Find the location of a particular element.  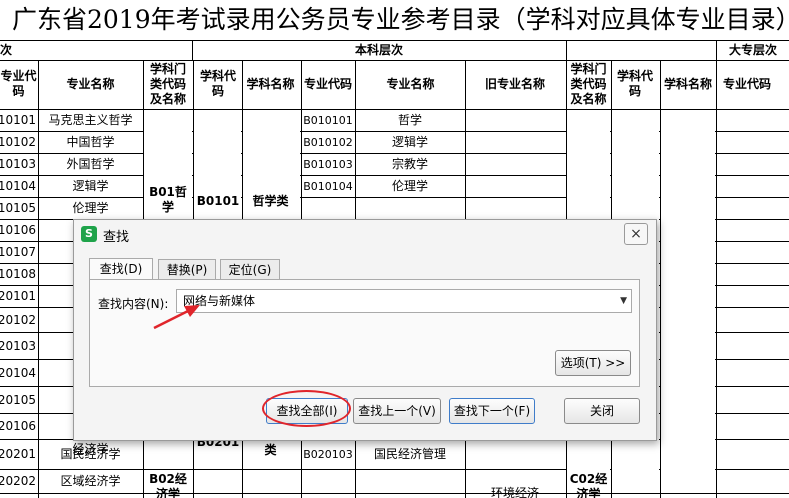

table-cell-ug-name: 宗教学 is located at coordinates (410, 164).